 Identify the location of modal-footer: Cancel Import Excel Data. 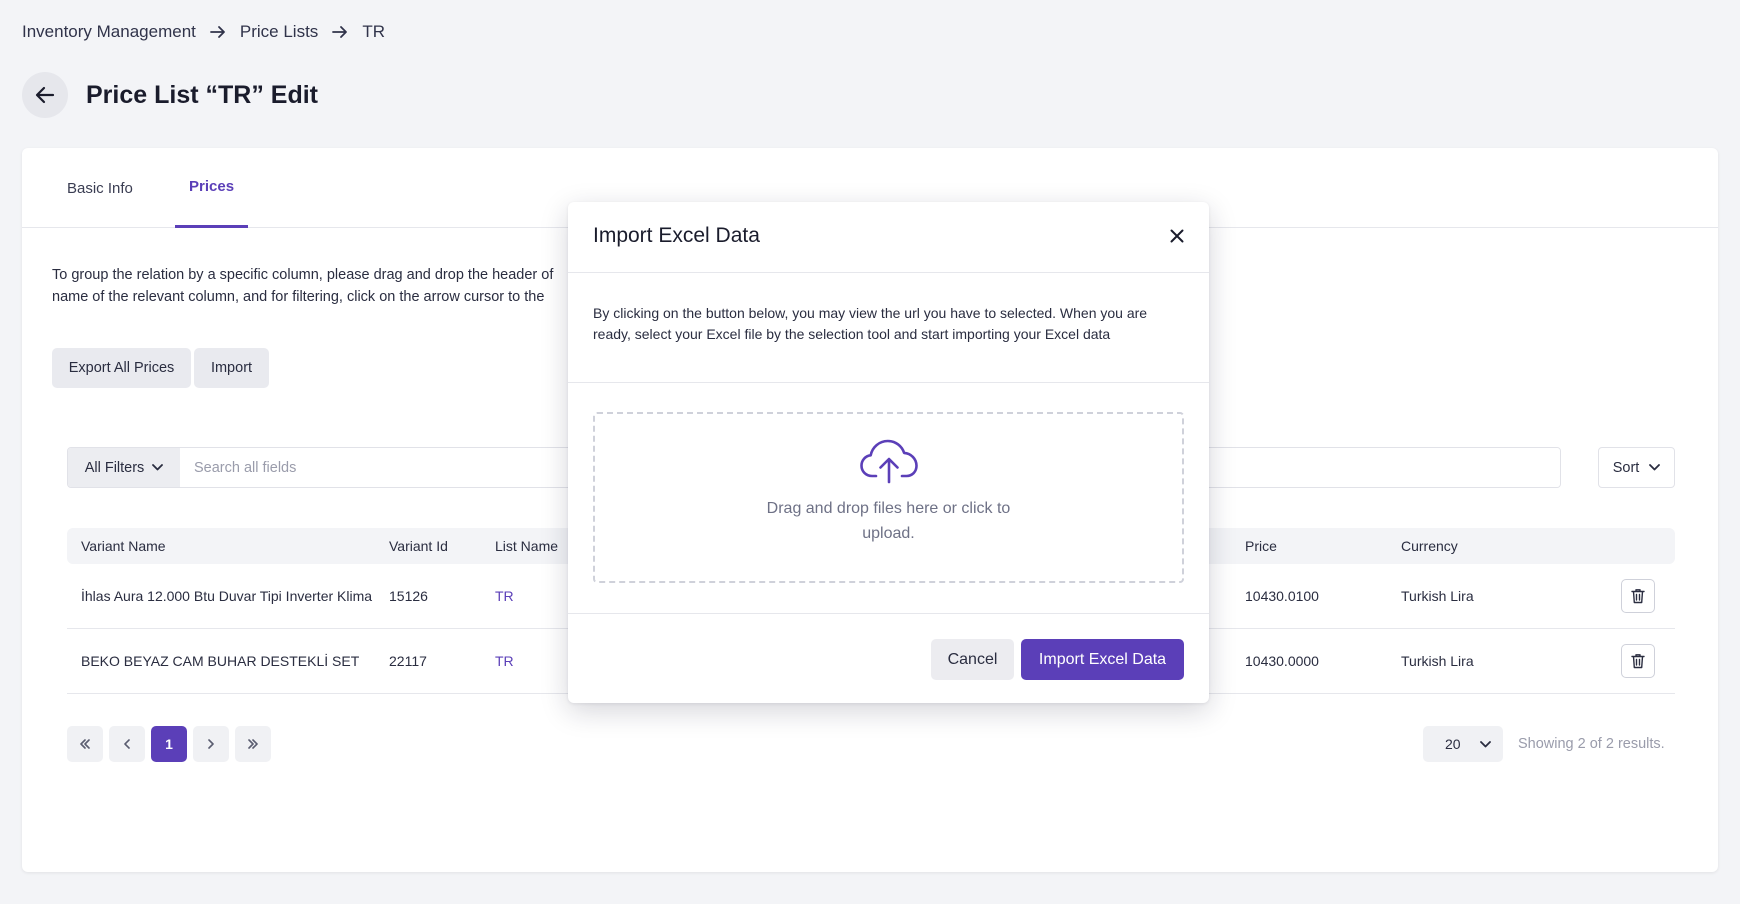
(888, 658).